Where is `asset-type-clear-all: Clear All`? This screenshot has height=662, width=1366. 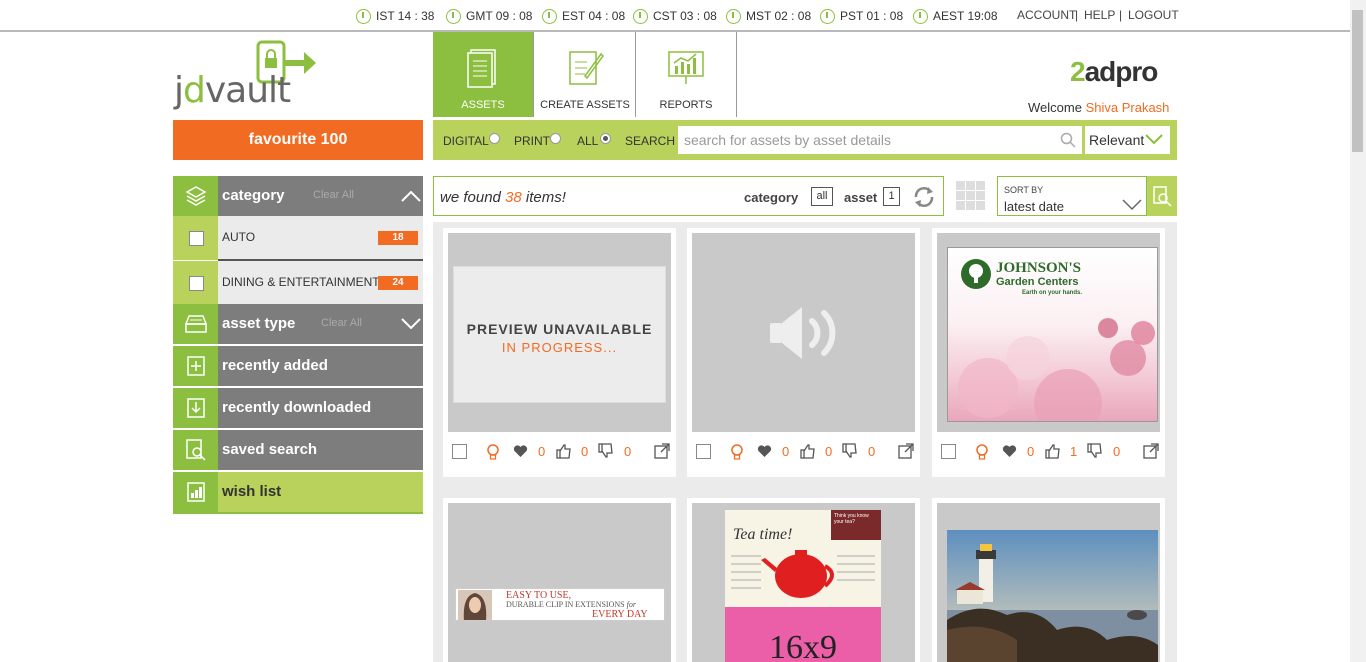
asset-type-clear-all: Clear All is located at coordinates (341, 323).